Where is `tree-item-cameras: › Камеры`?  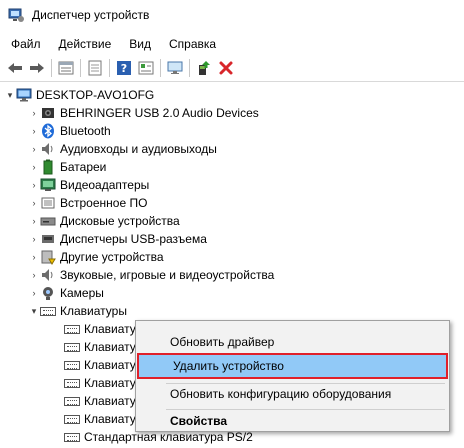 tree-item-cameras: › Камеры is located at coordinates (66, 293).